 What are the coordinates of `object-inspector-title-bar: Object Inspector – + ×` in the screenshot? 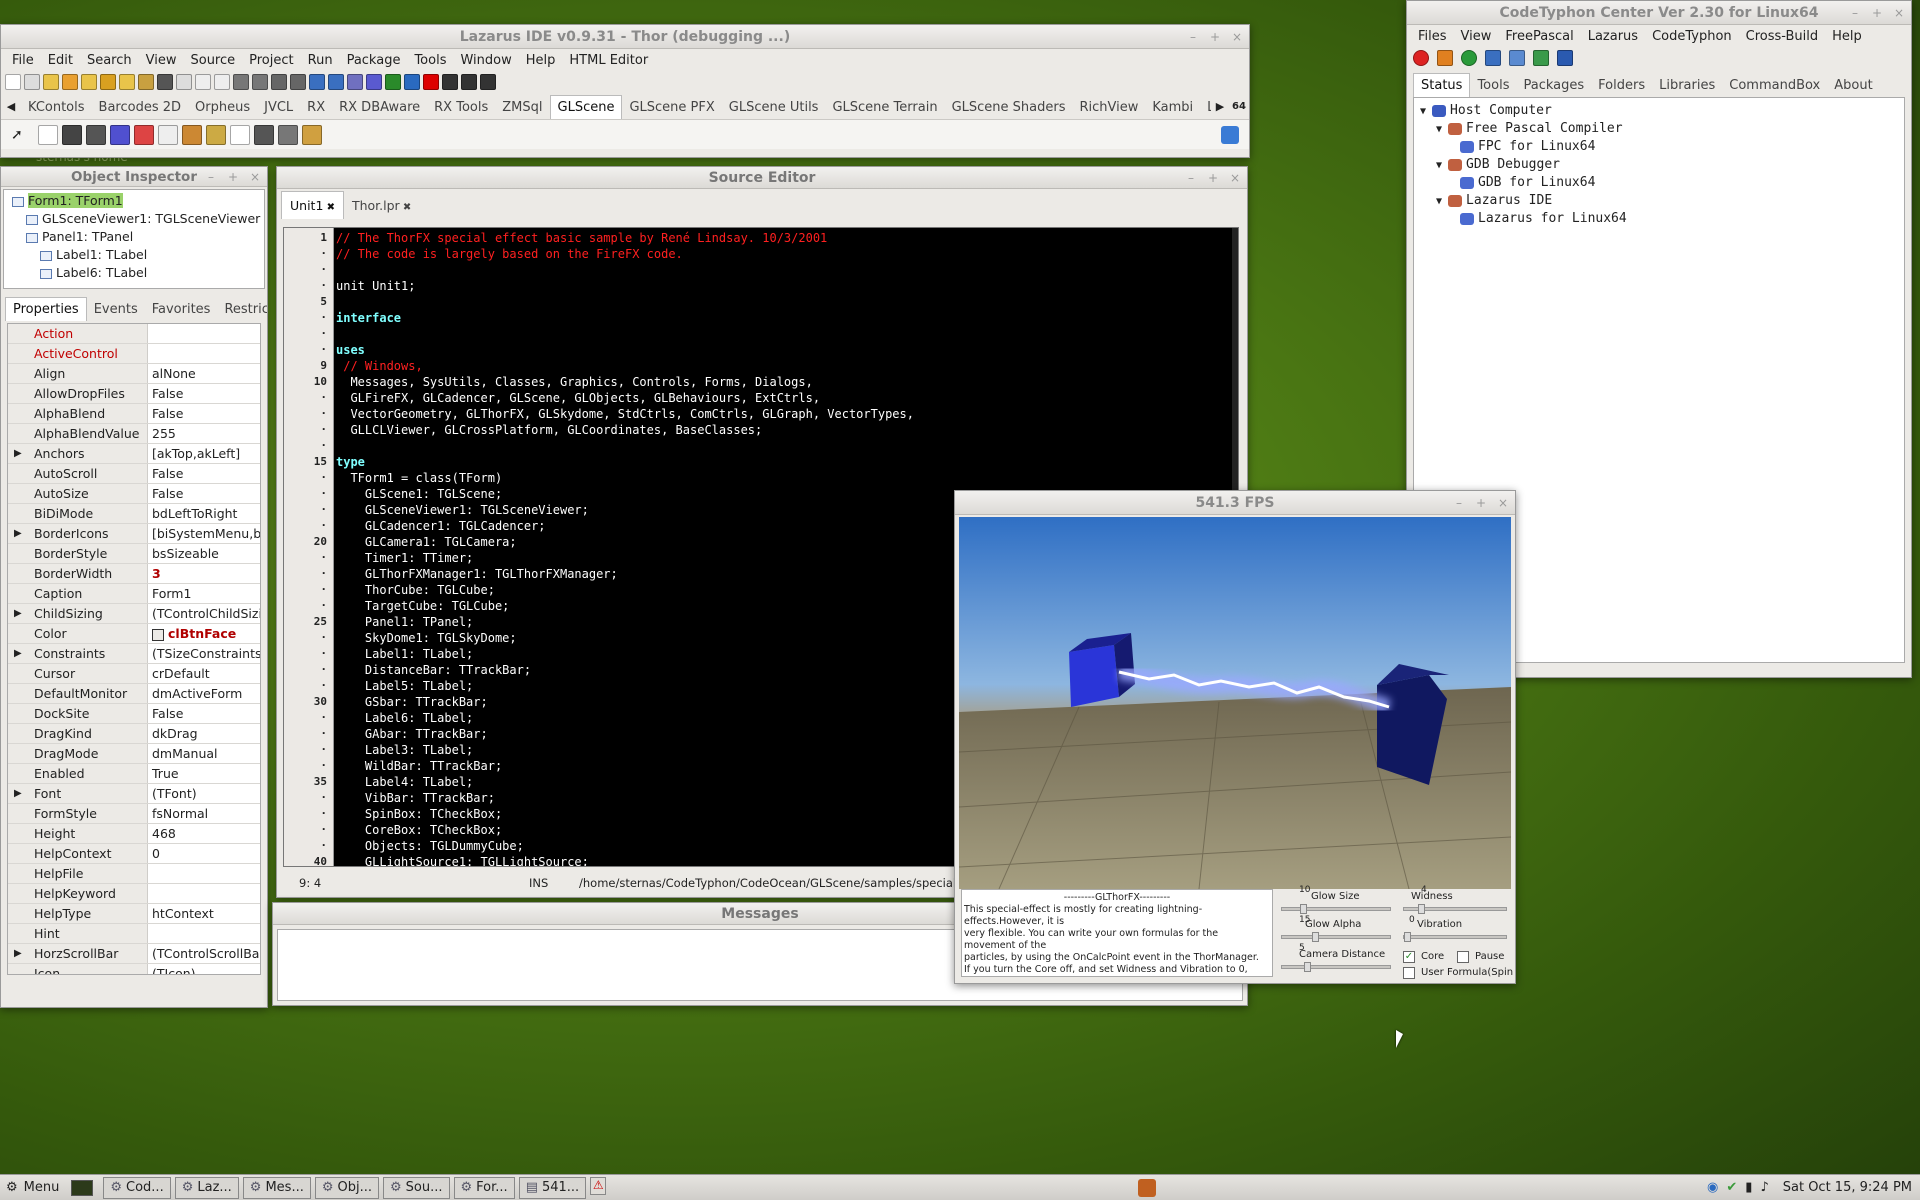 It's located at (134, 177).